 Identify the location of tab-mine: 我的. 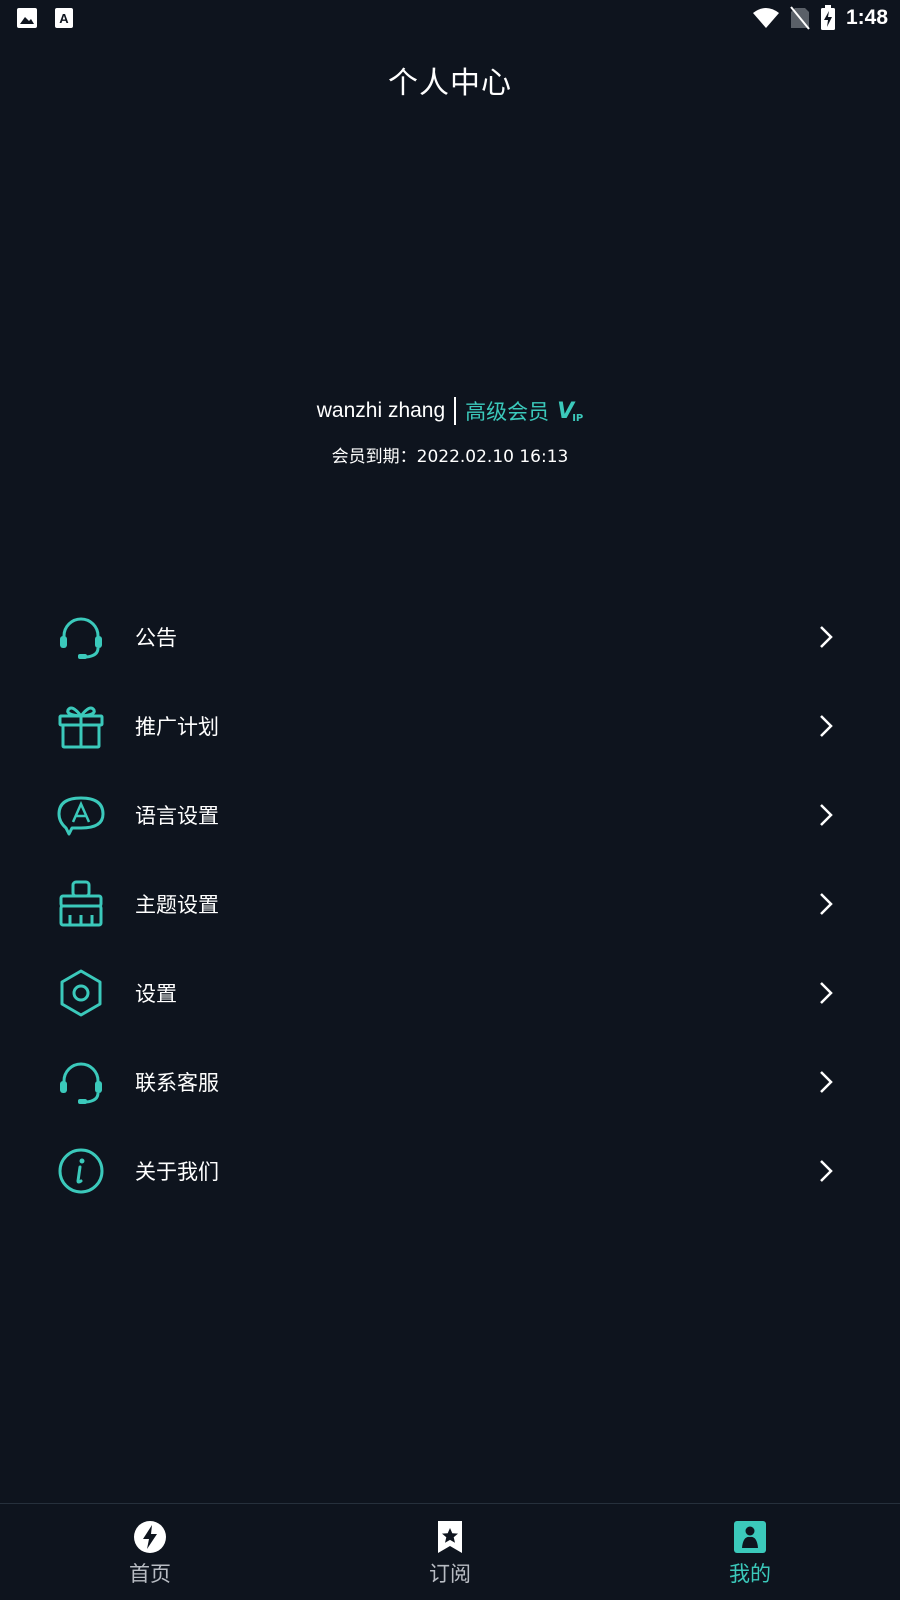
(750, 1552).